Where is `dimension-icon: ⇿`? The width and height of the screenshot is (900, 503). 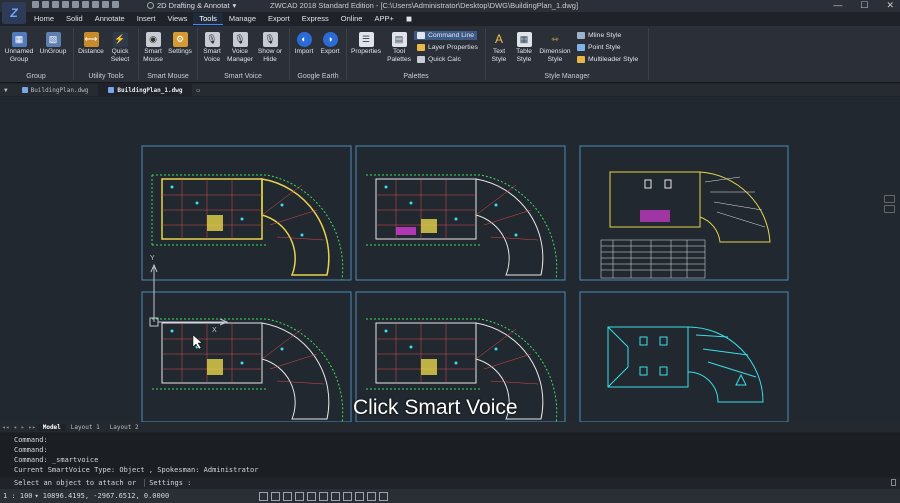 dimension-icon: ⇿ is located at coordinates (555, 39).